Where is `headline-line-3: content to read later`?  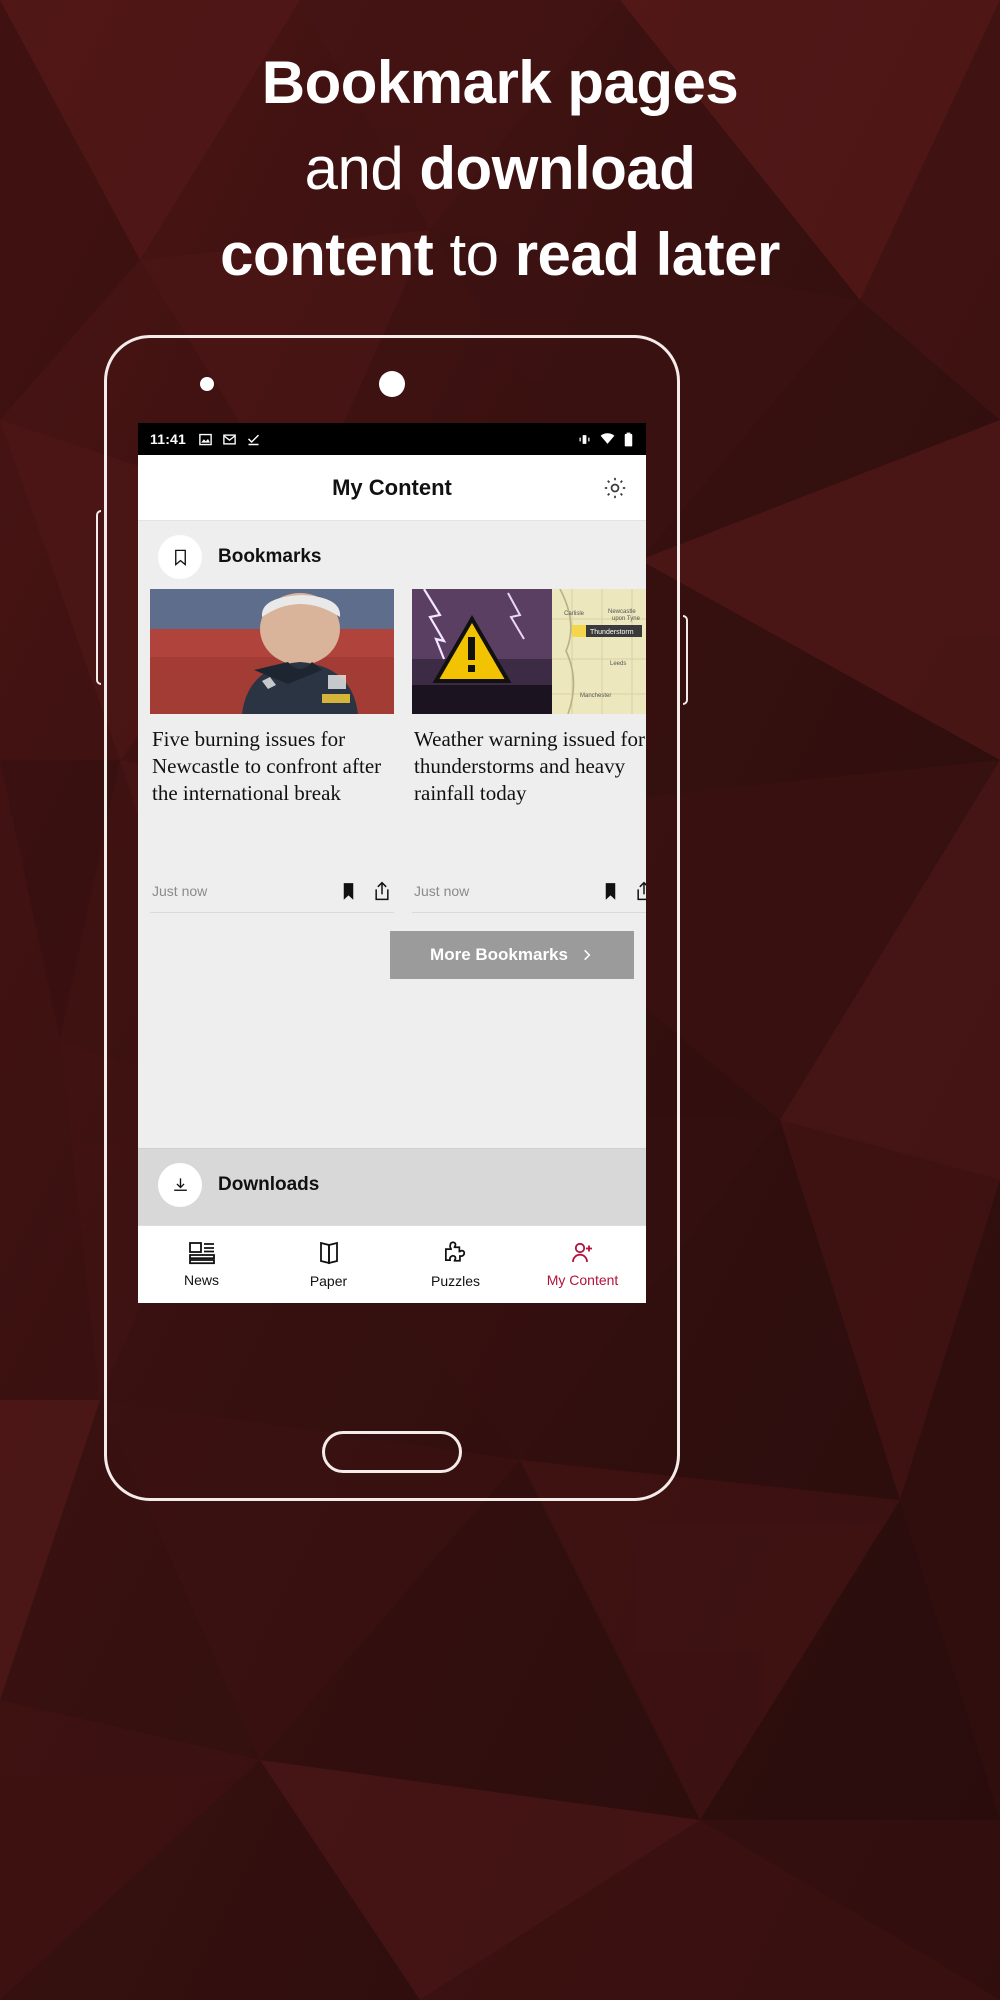 headline-line-3: content to read later is located at coordinates (500, 255).